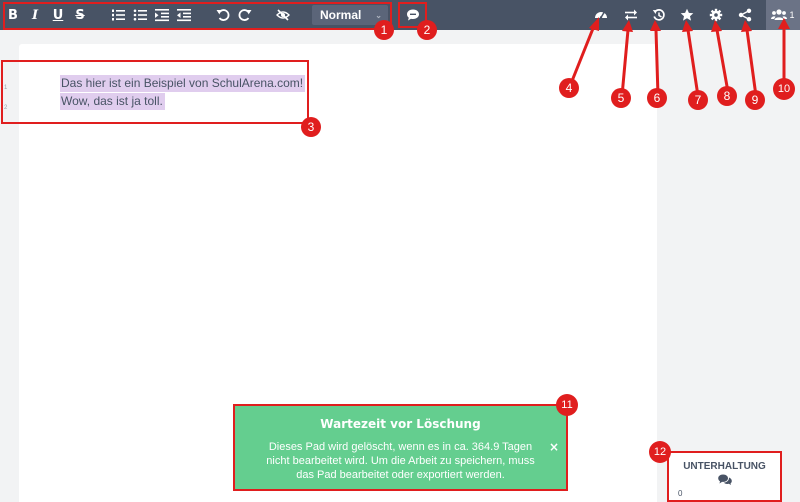  I want to click on notice-title: Wartezeit vor Löschung, so click(400, 424).